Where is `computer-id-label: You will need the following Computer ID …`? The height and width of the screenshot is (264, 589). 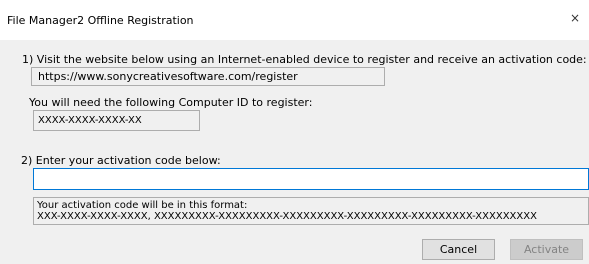
computer-id-label: You will need the following Computer ID … is located at coordinates (171, 102).